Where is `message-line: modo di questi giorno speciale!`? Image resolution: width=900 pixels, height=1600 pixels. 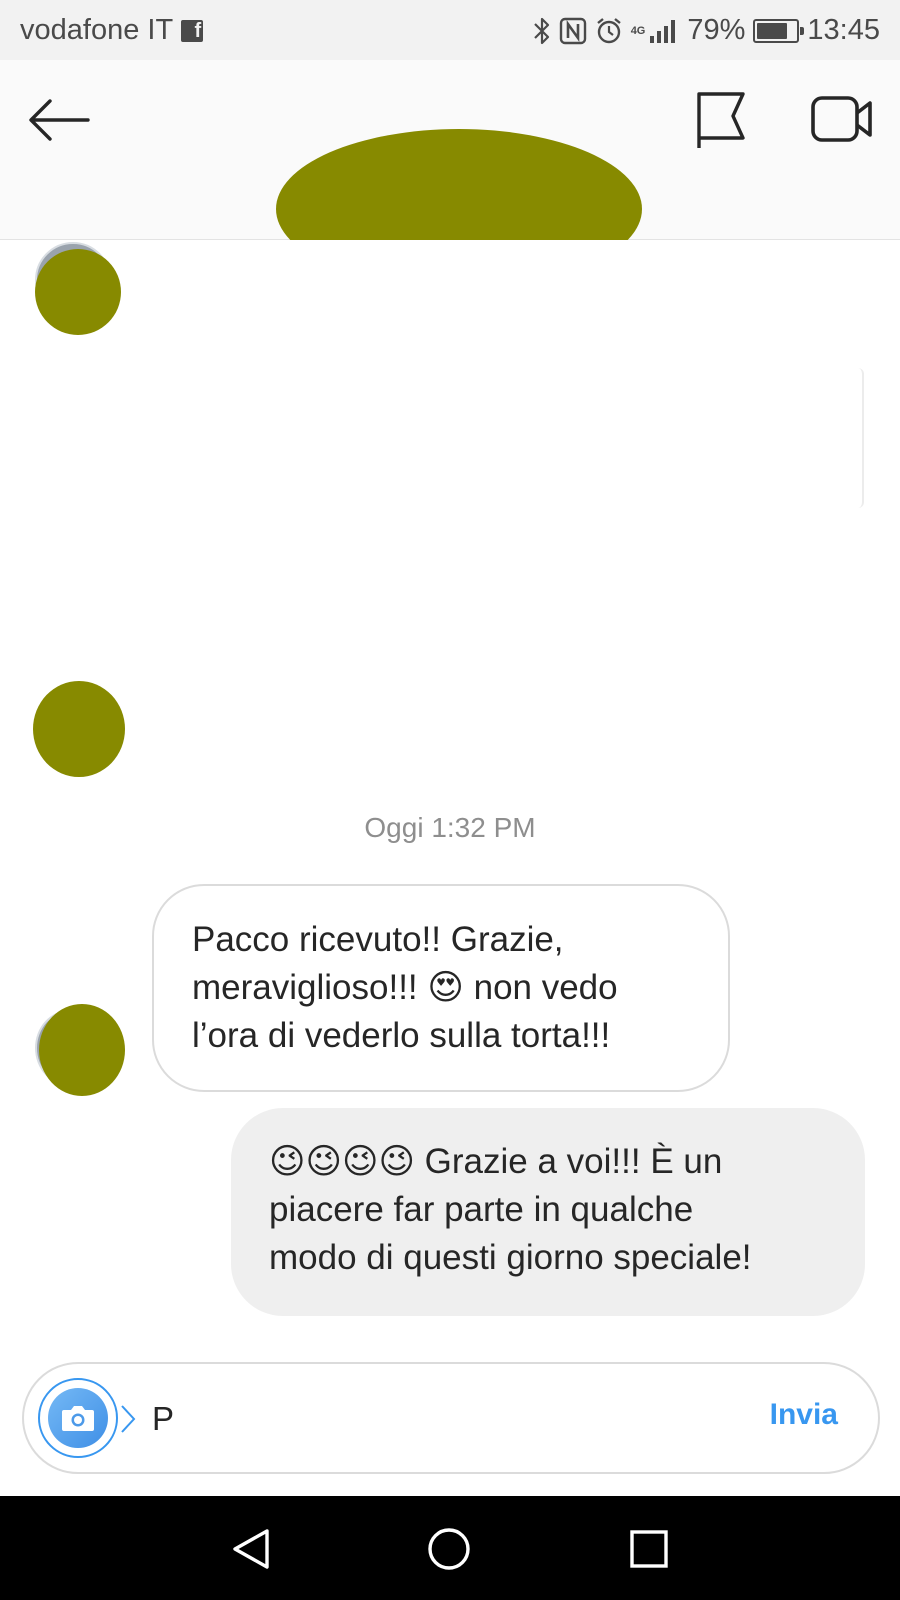
message-line: modo di questi giorno speciale! is located at coordinates (510, 1257).